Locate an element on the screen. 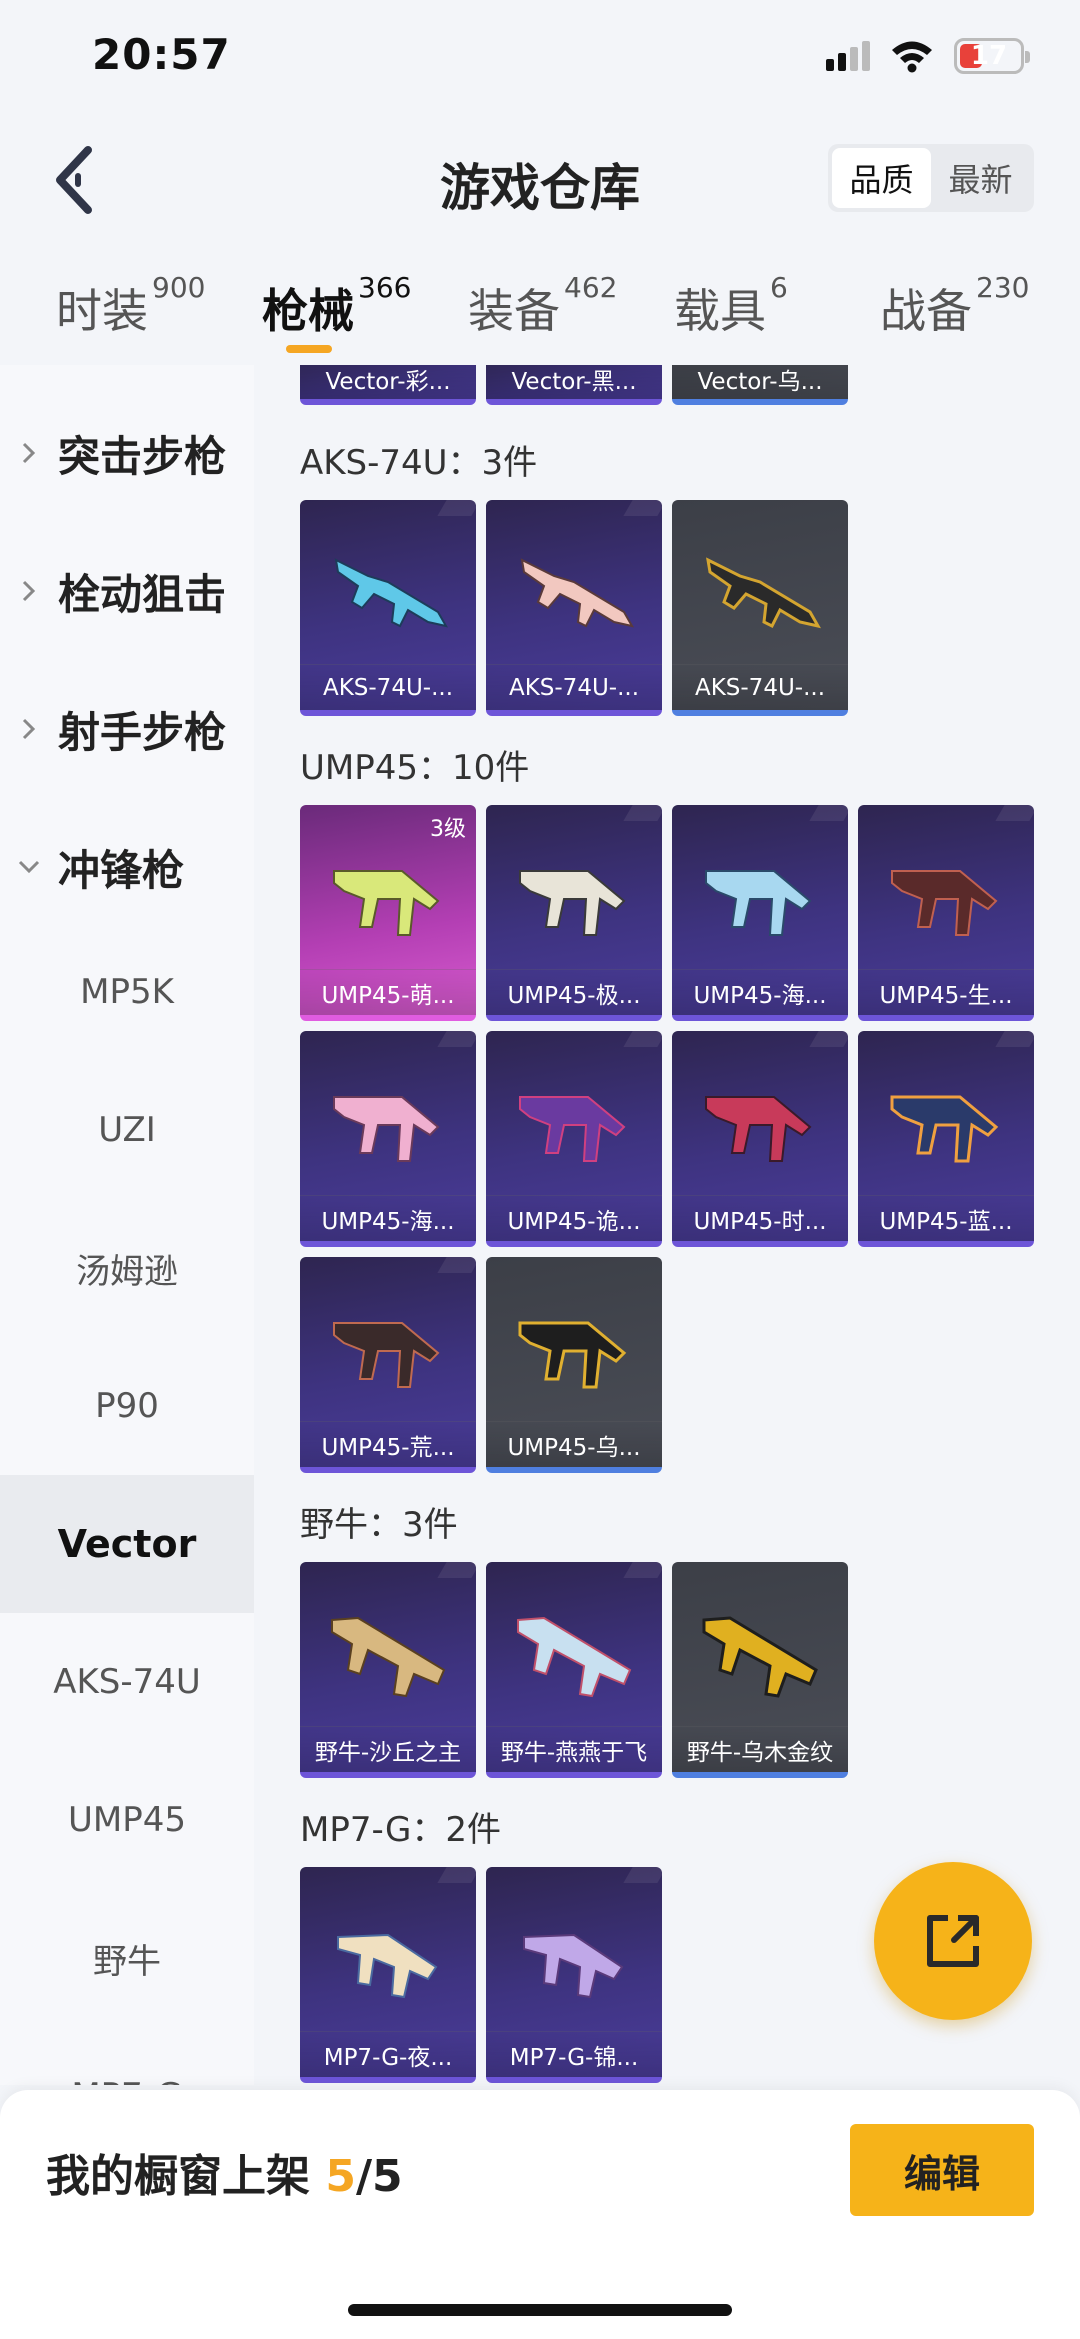  tab-fashion: 时装 900 is located at coordinates (130, 306).